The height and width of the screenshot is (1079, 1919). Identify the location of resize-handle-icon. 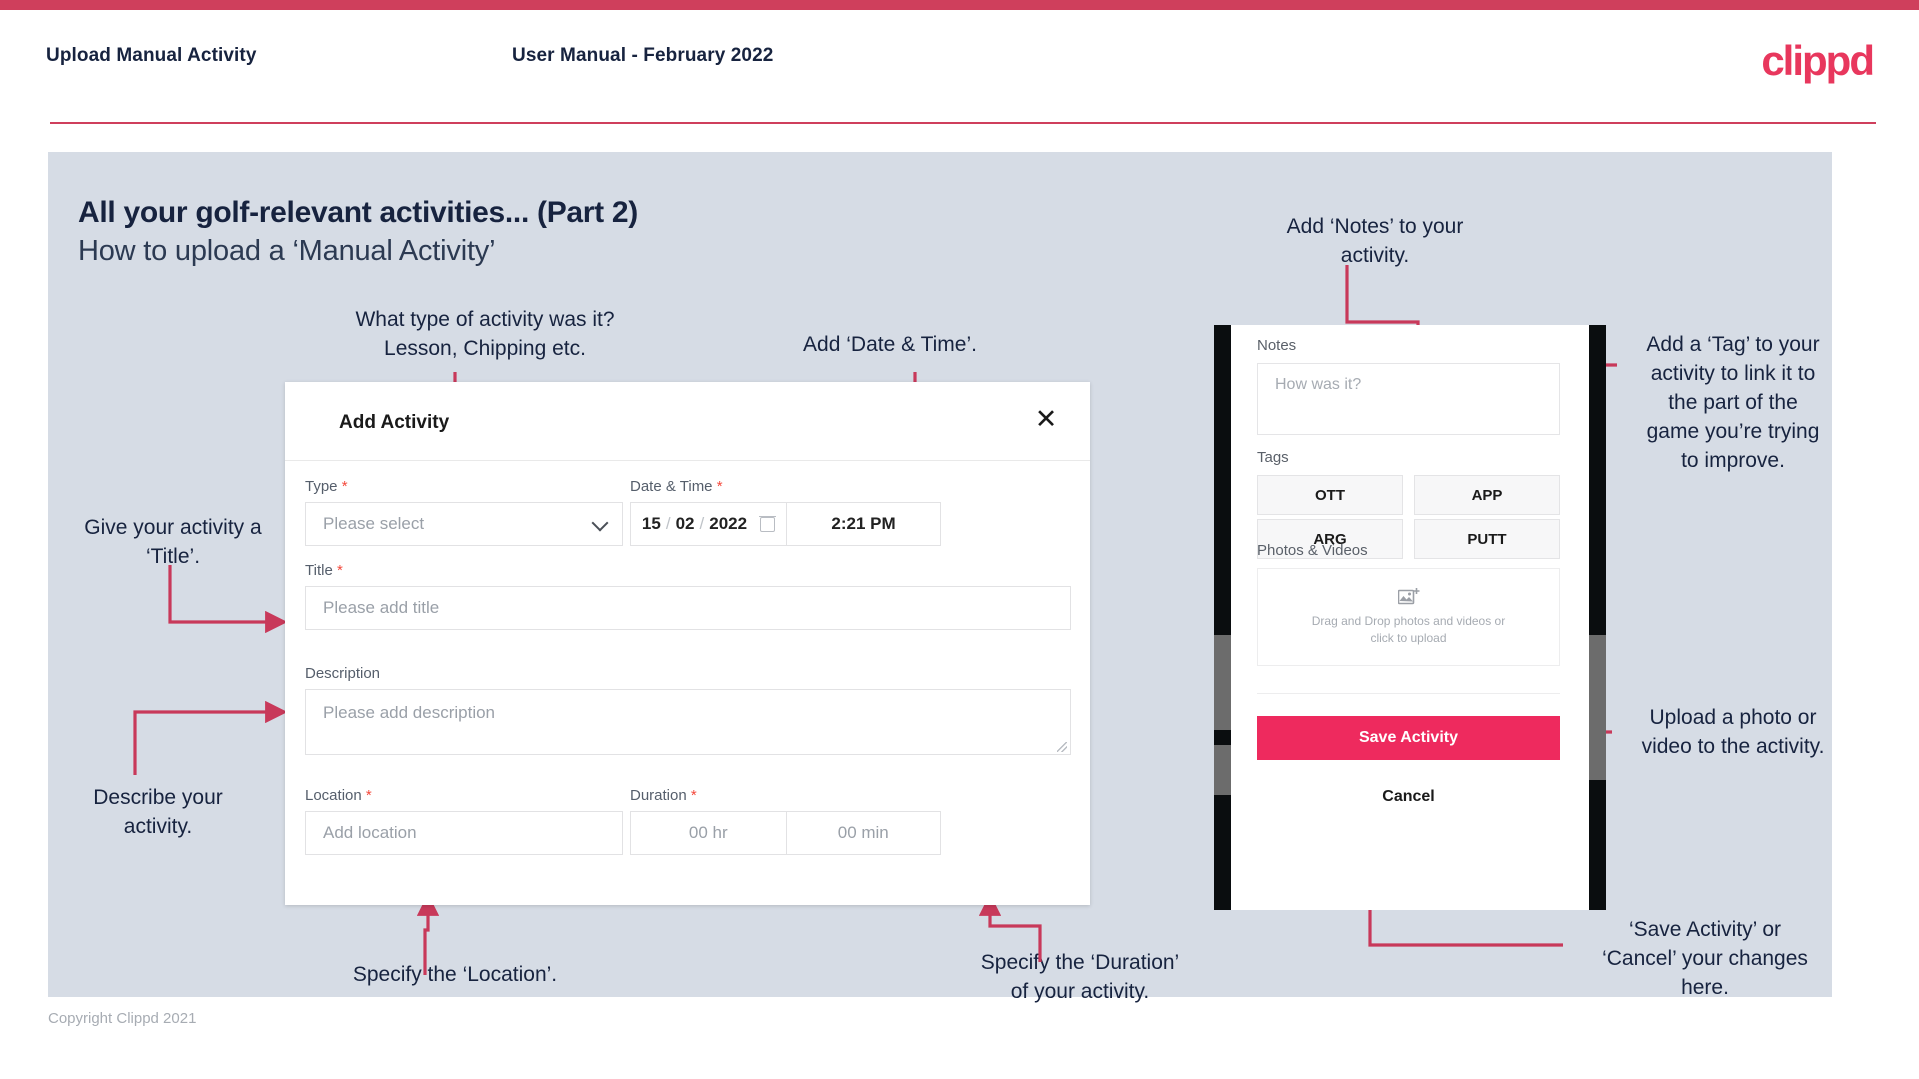
(1062, 747).